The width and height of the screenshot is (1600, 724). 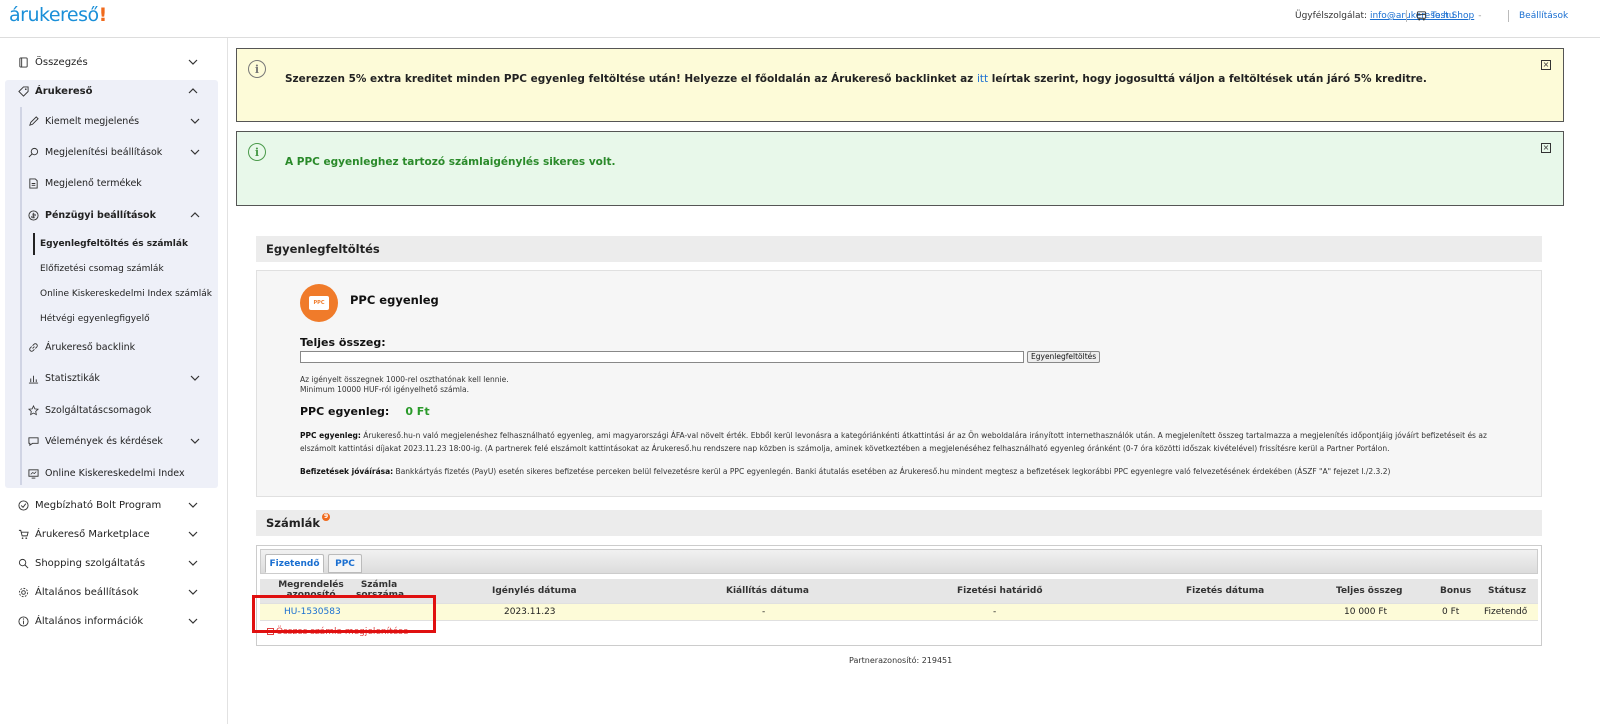 I want to click on info-icon, so click(x=23, y=621).